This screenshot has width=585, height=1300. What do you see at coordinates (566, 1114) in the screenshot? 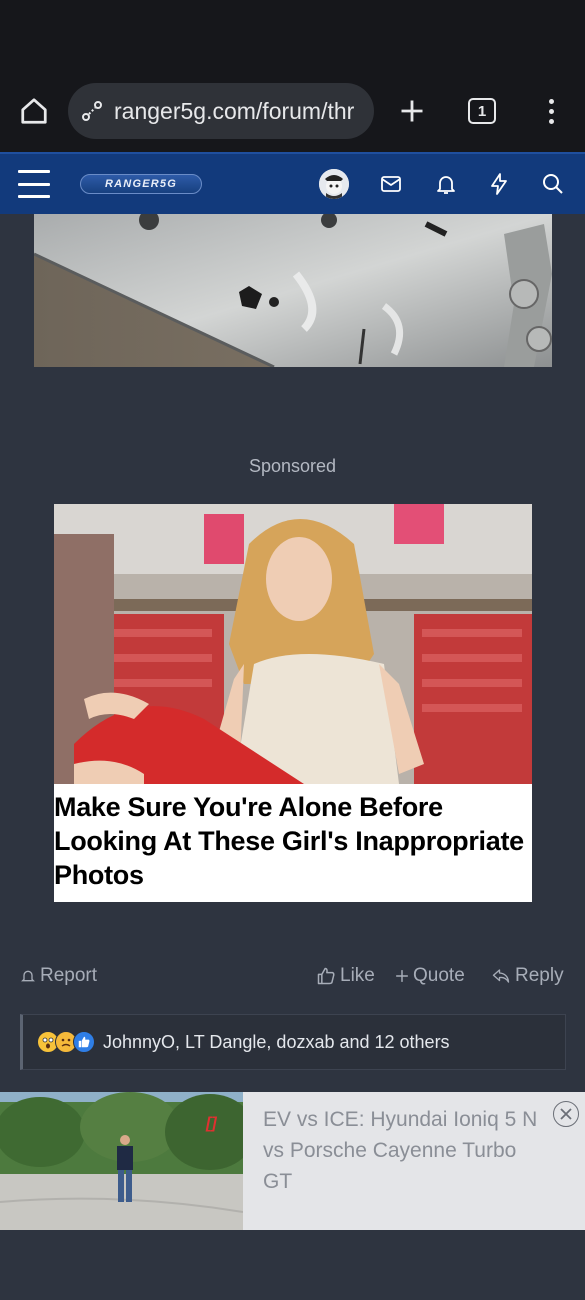
I see `close-icon` at bounding box center [566, 1114].